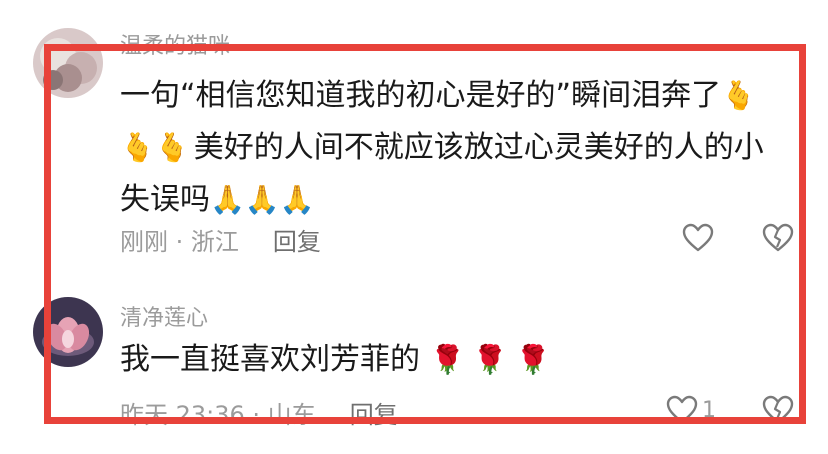  Describe the element at coordinates (165, 199) in the screenshot. I see `comment-text-line: 失误吗` at that location.